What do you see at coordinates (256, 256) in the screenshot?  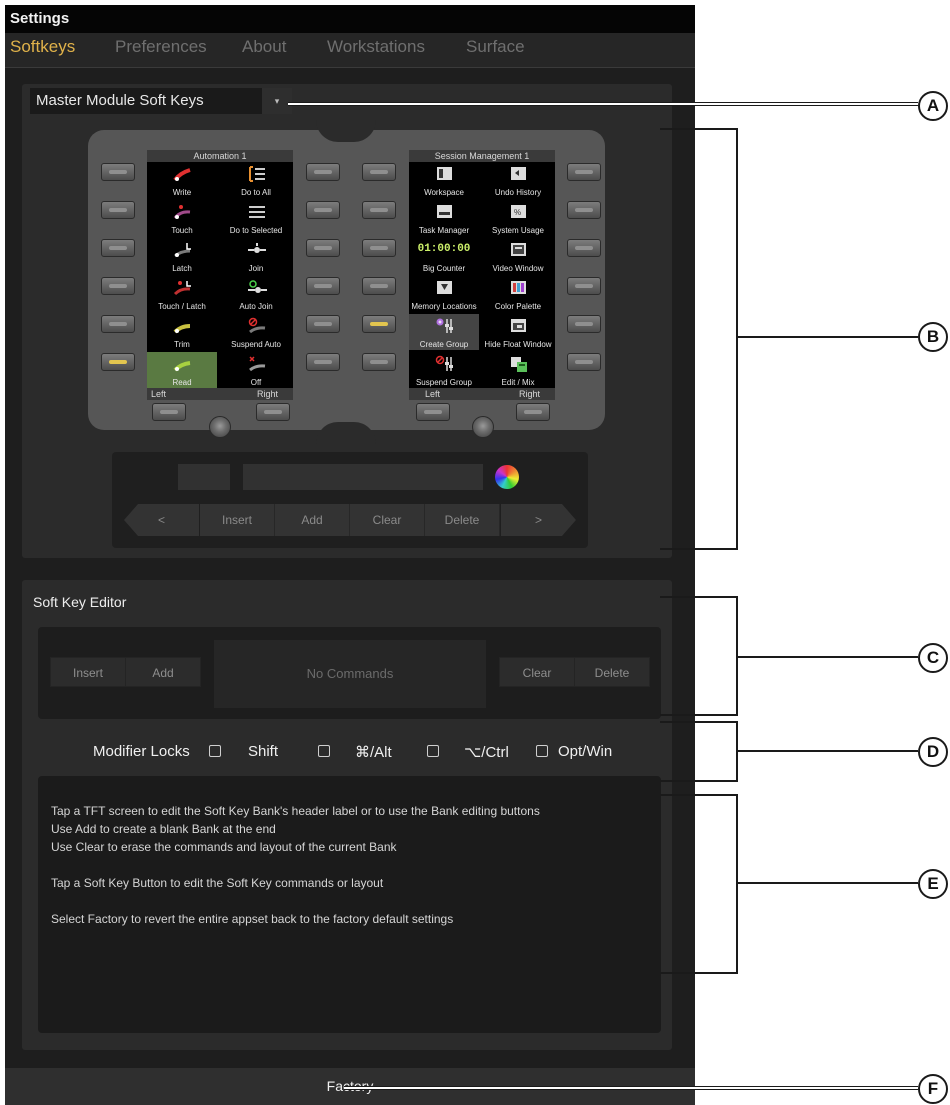 I see `softkey-cell: Join` at bounding box center [256, 256].